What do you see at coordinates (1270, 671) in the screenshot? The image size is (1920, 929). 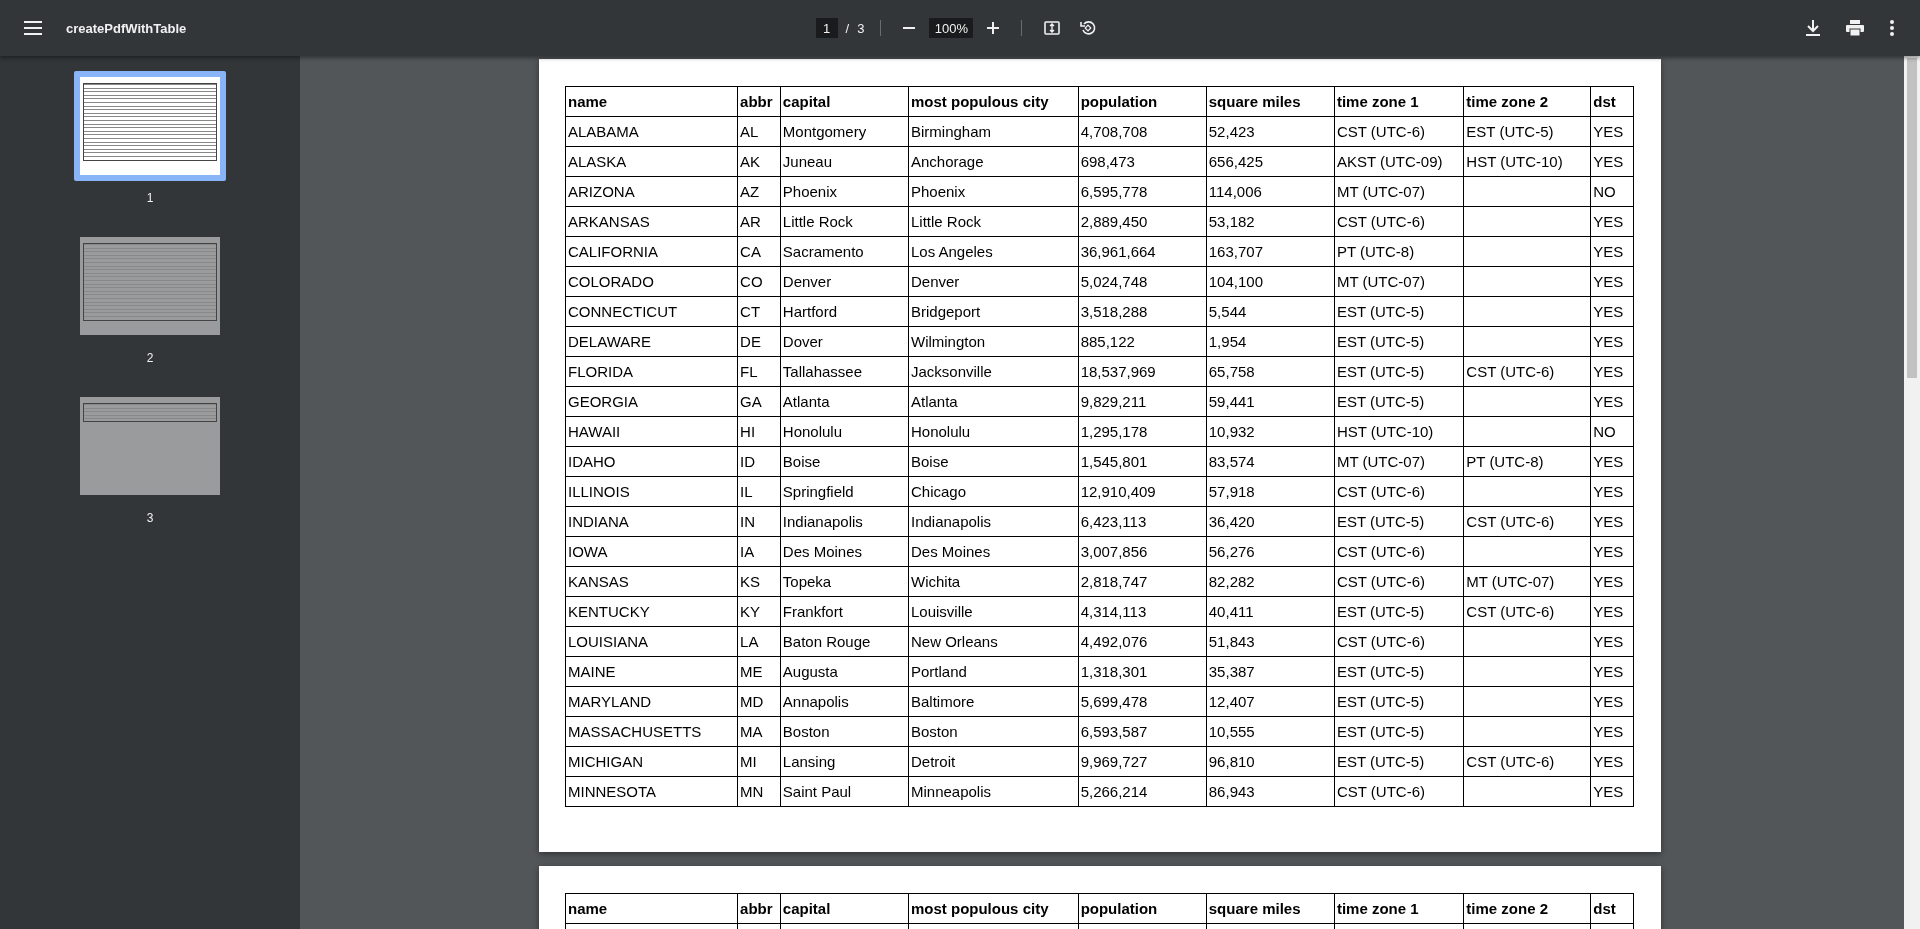 I see `table-cell: 35,387` at bounding box center [1270, 671].